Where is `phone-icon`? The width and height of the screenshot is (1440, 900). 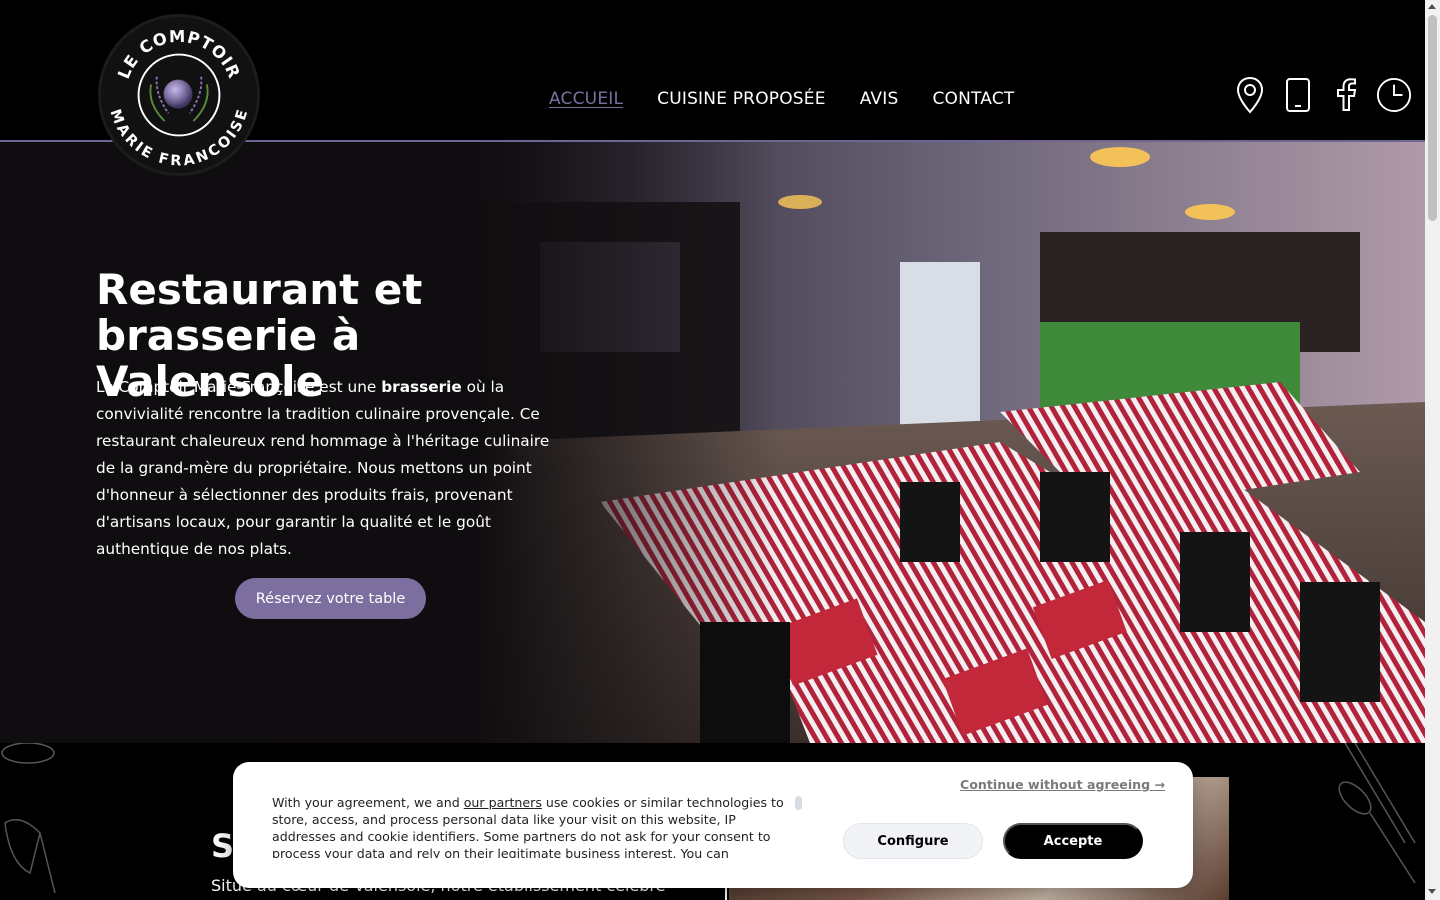
phone-icon is located at coordinates (1298, 95).